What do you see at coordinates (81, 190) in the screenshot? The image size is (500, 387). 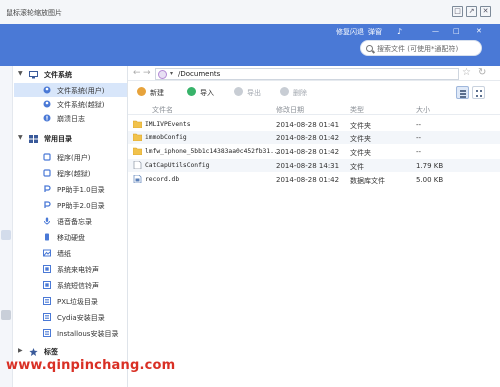 I see `sidebar-item-label: PP助手1.0目录` at bounding box center [81, 190].